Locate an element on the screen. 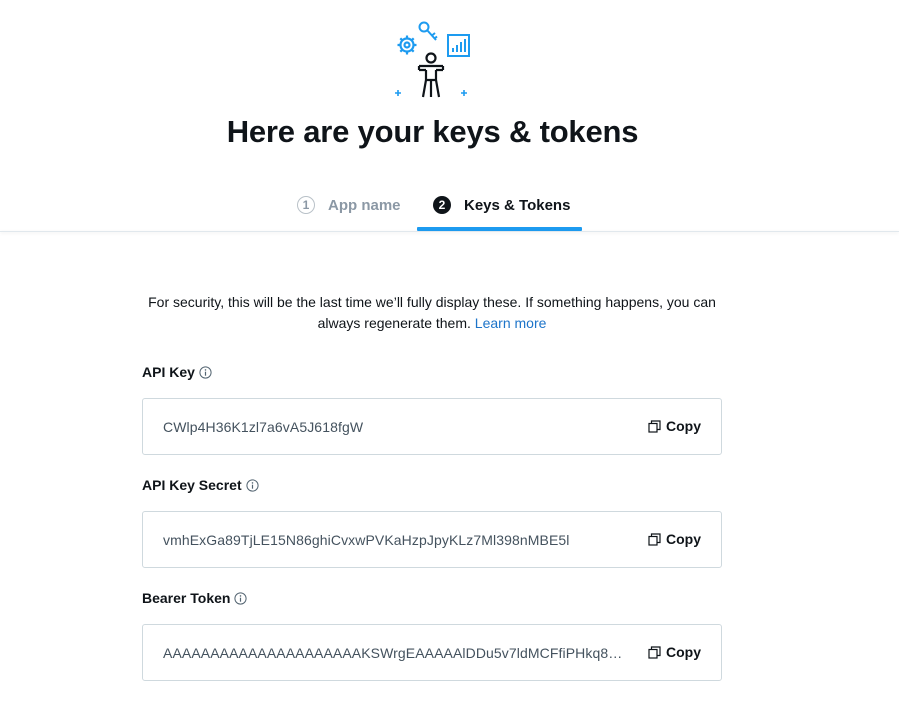 The width and height of the screenshot is (899, 721). api-key-secret-label: API Key Secret is located at coordinates (200, 485).